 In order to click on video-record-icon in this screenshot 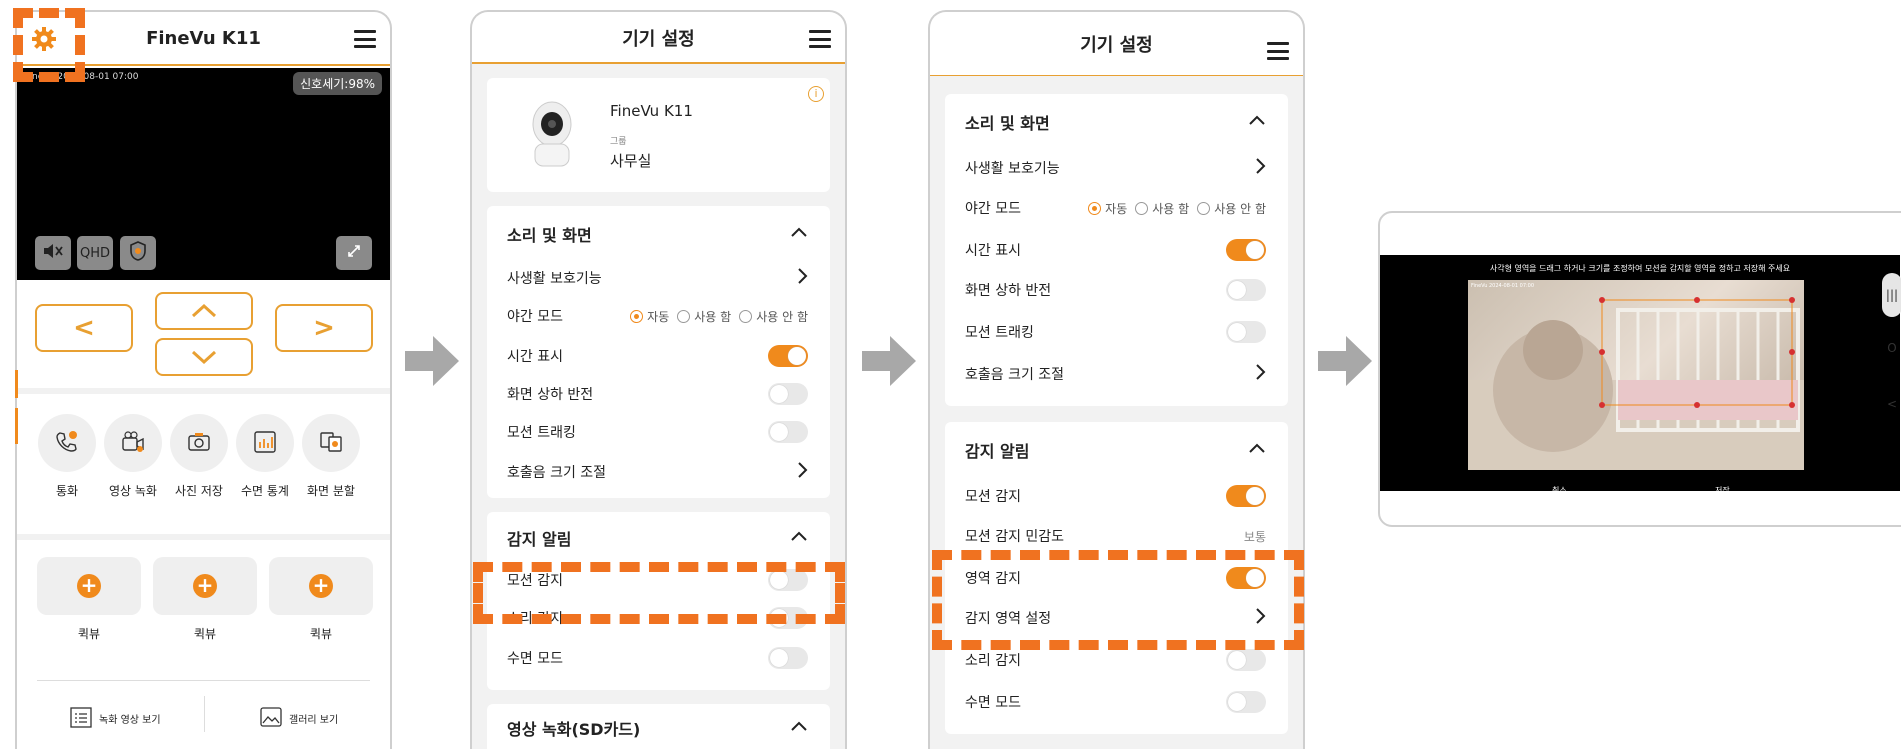, I will do `click(133, 443)`.